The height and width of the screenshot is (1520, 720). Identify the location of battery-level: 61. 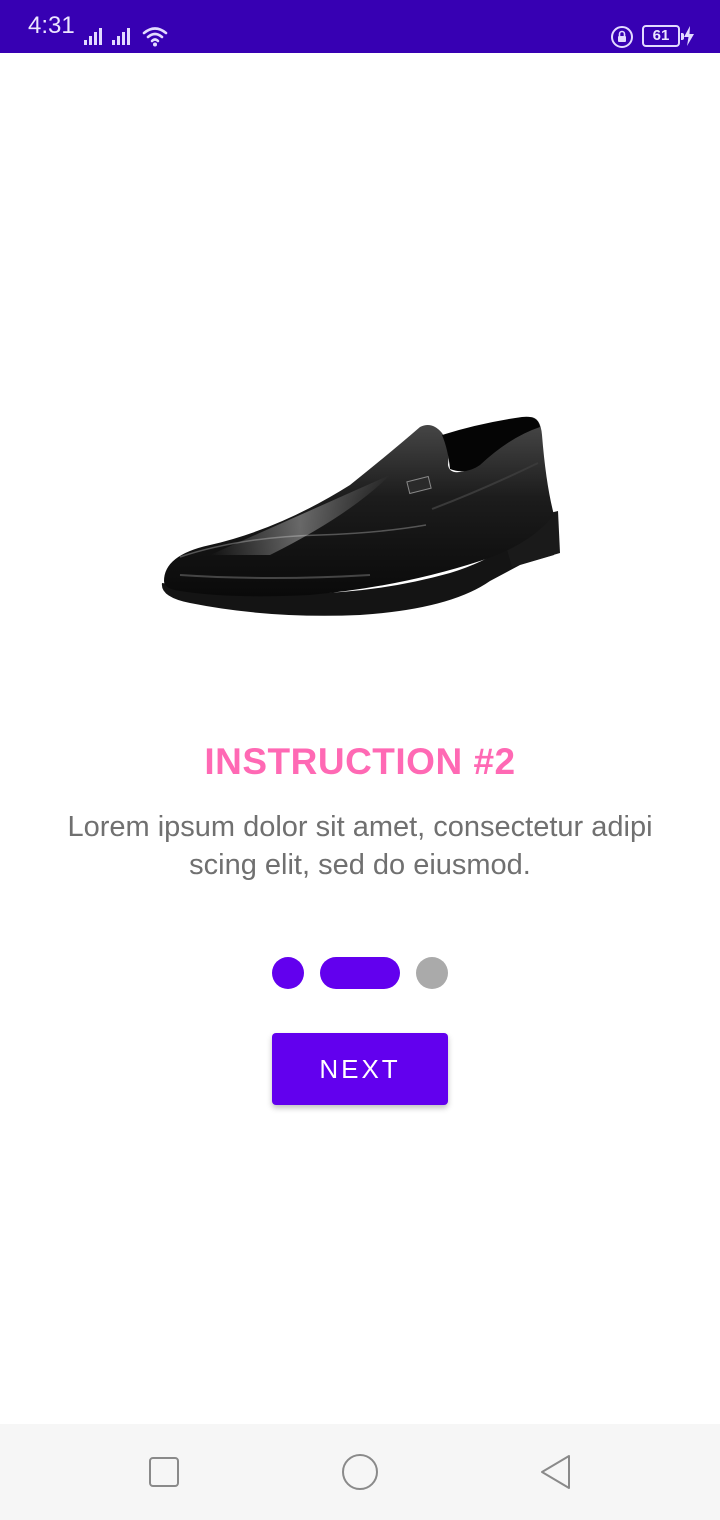
(661, 35).